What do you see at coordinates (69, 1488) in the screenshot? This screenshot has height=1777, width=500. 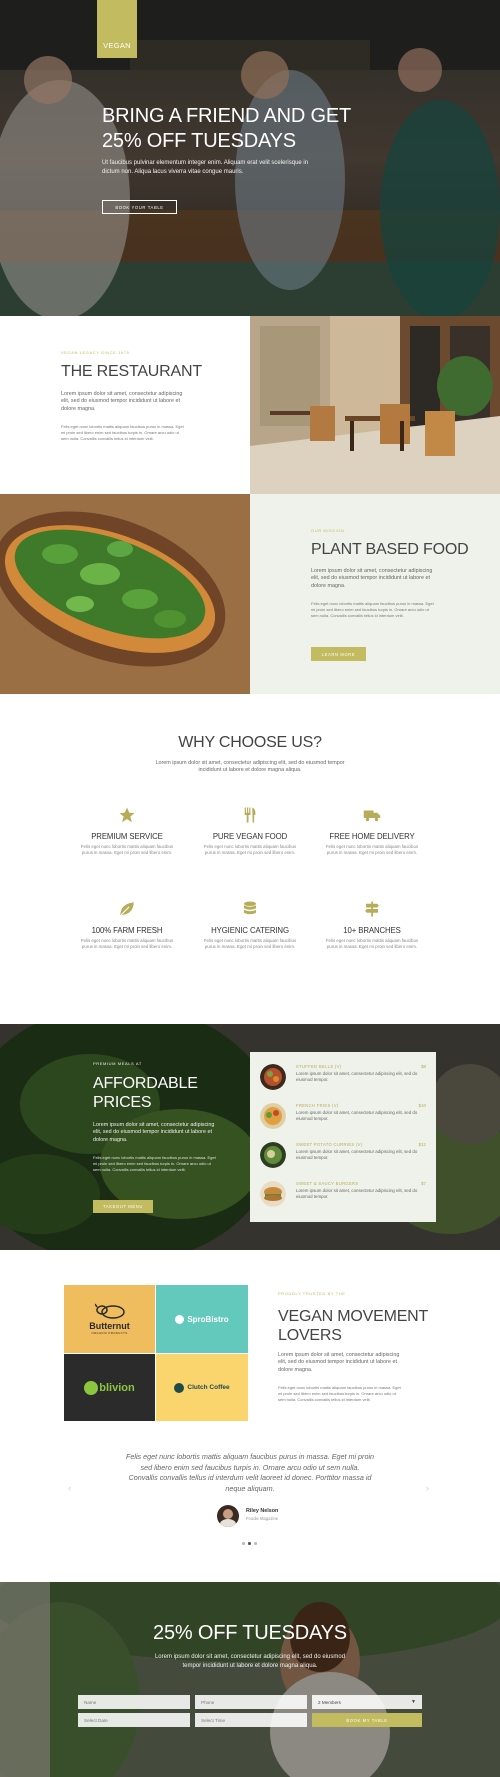 I see `testimonial-prev-arrow-icon: ‹` at bounding box center [69, 1488].